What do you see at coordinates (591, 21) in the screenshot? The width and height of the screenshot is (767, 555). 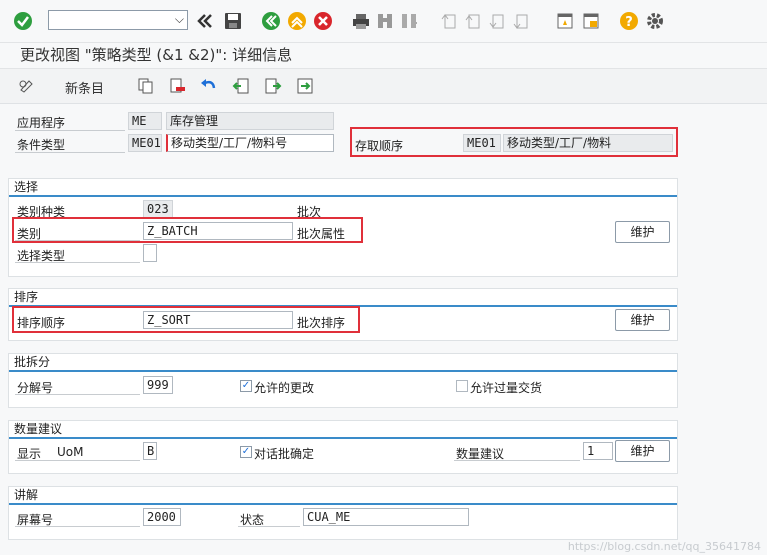 I see `shortcut-icon` at bounding box center [591, 21].